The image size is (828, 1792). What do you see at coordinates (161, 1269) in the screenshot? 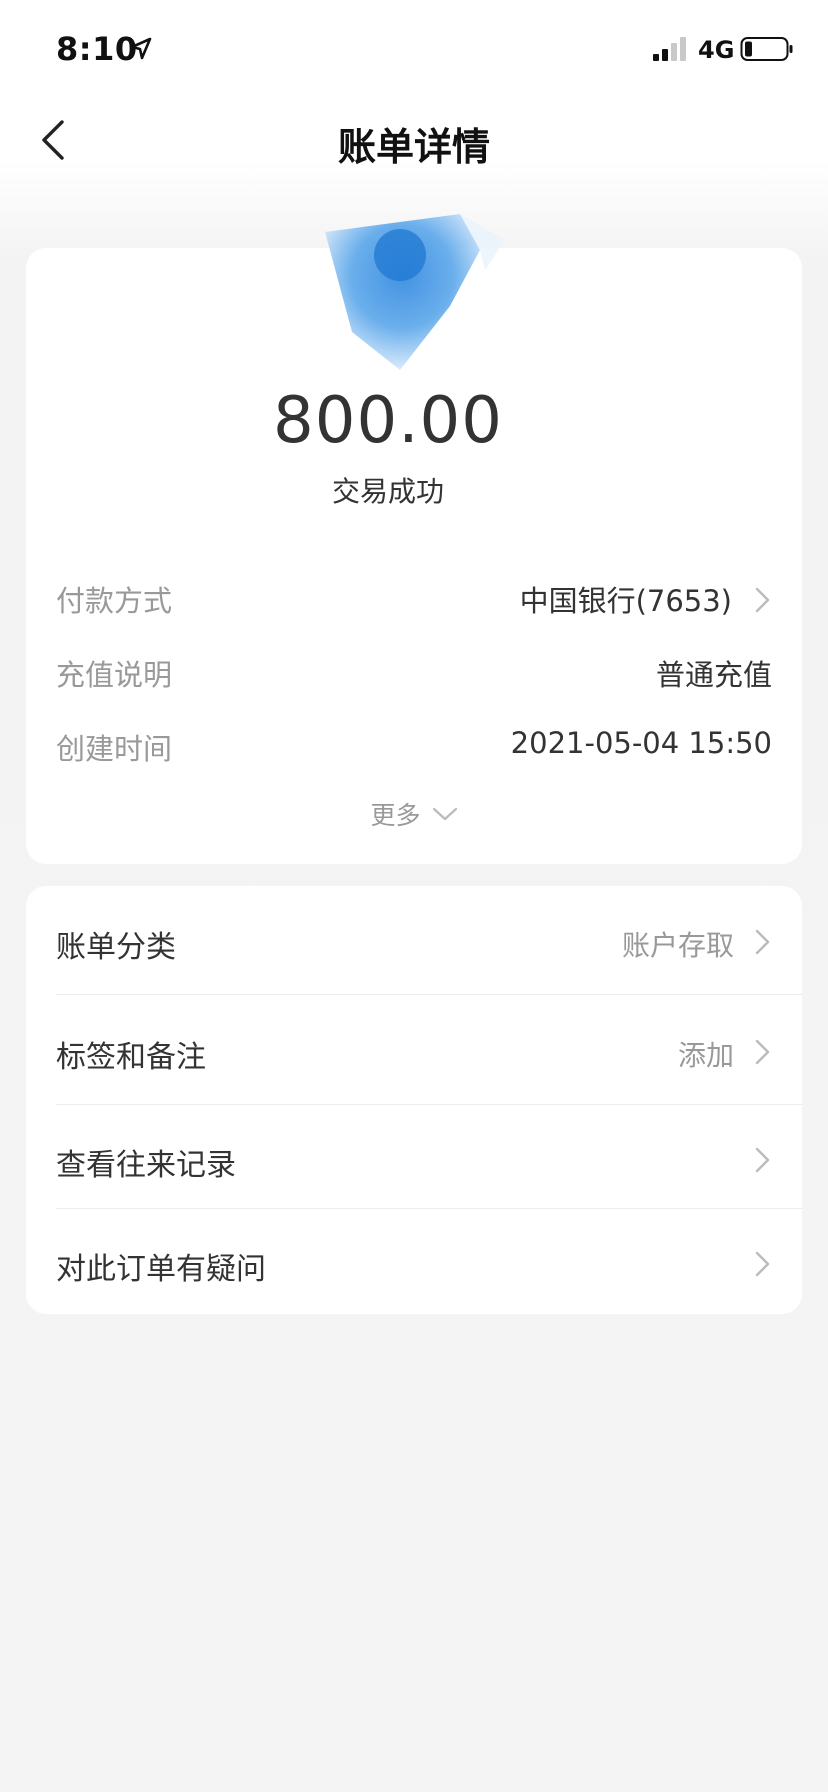
I see `menu-label: 对此订单有疑问` at bounding box center [161, 1269].